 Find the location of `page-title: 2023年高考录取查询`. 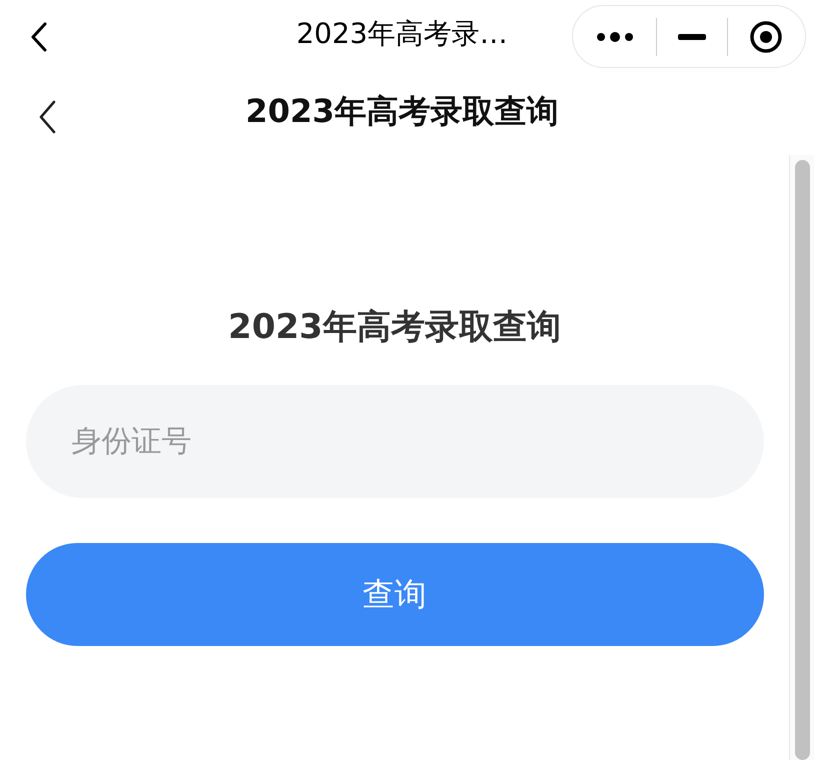

page-title: 2023年高考录取查询 is located at coordinates (402, 111).